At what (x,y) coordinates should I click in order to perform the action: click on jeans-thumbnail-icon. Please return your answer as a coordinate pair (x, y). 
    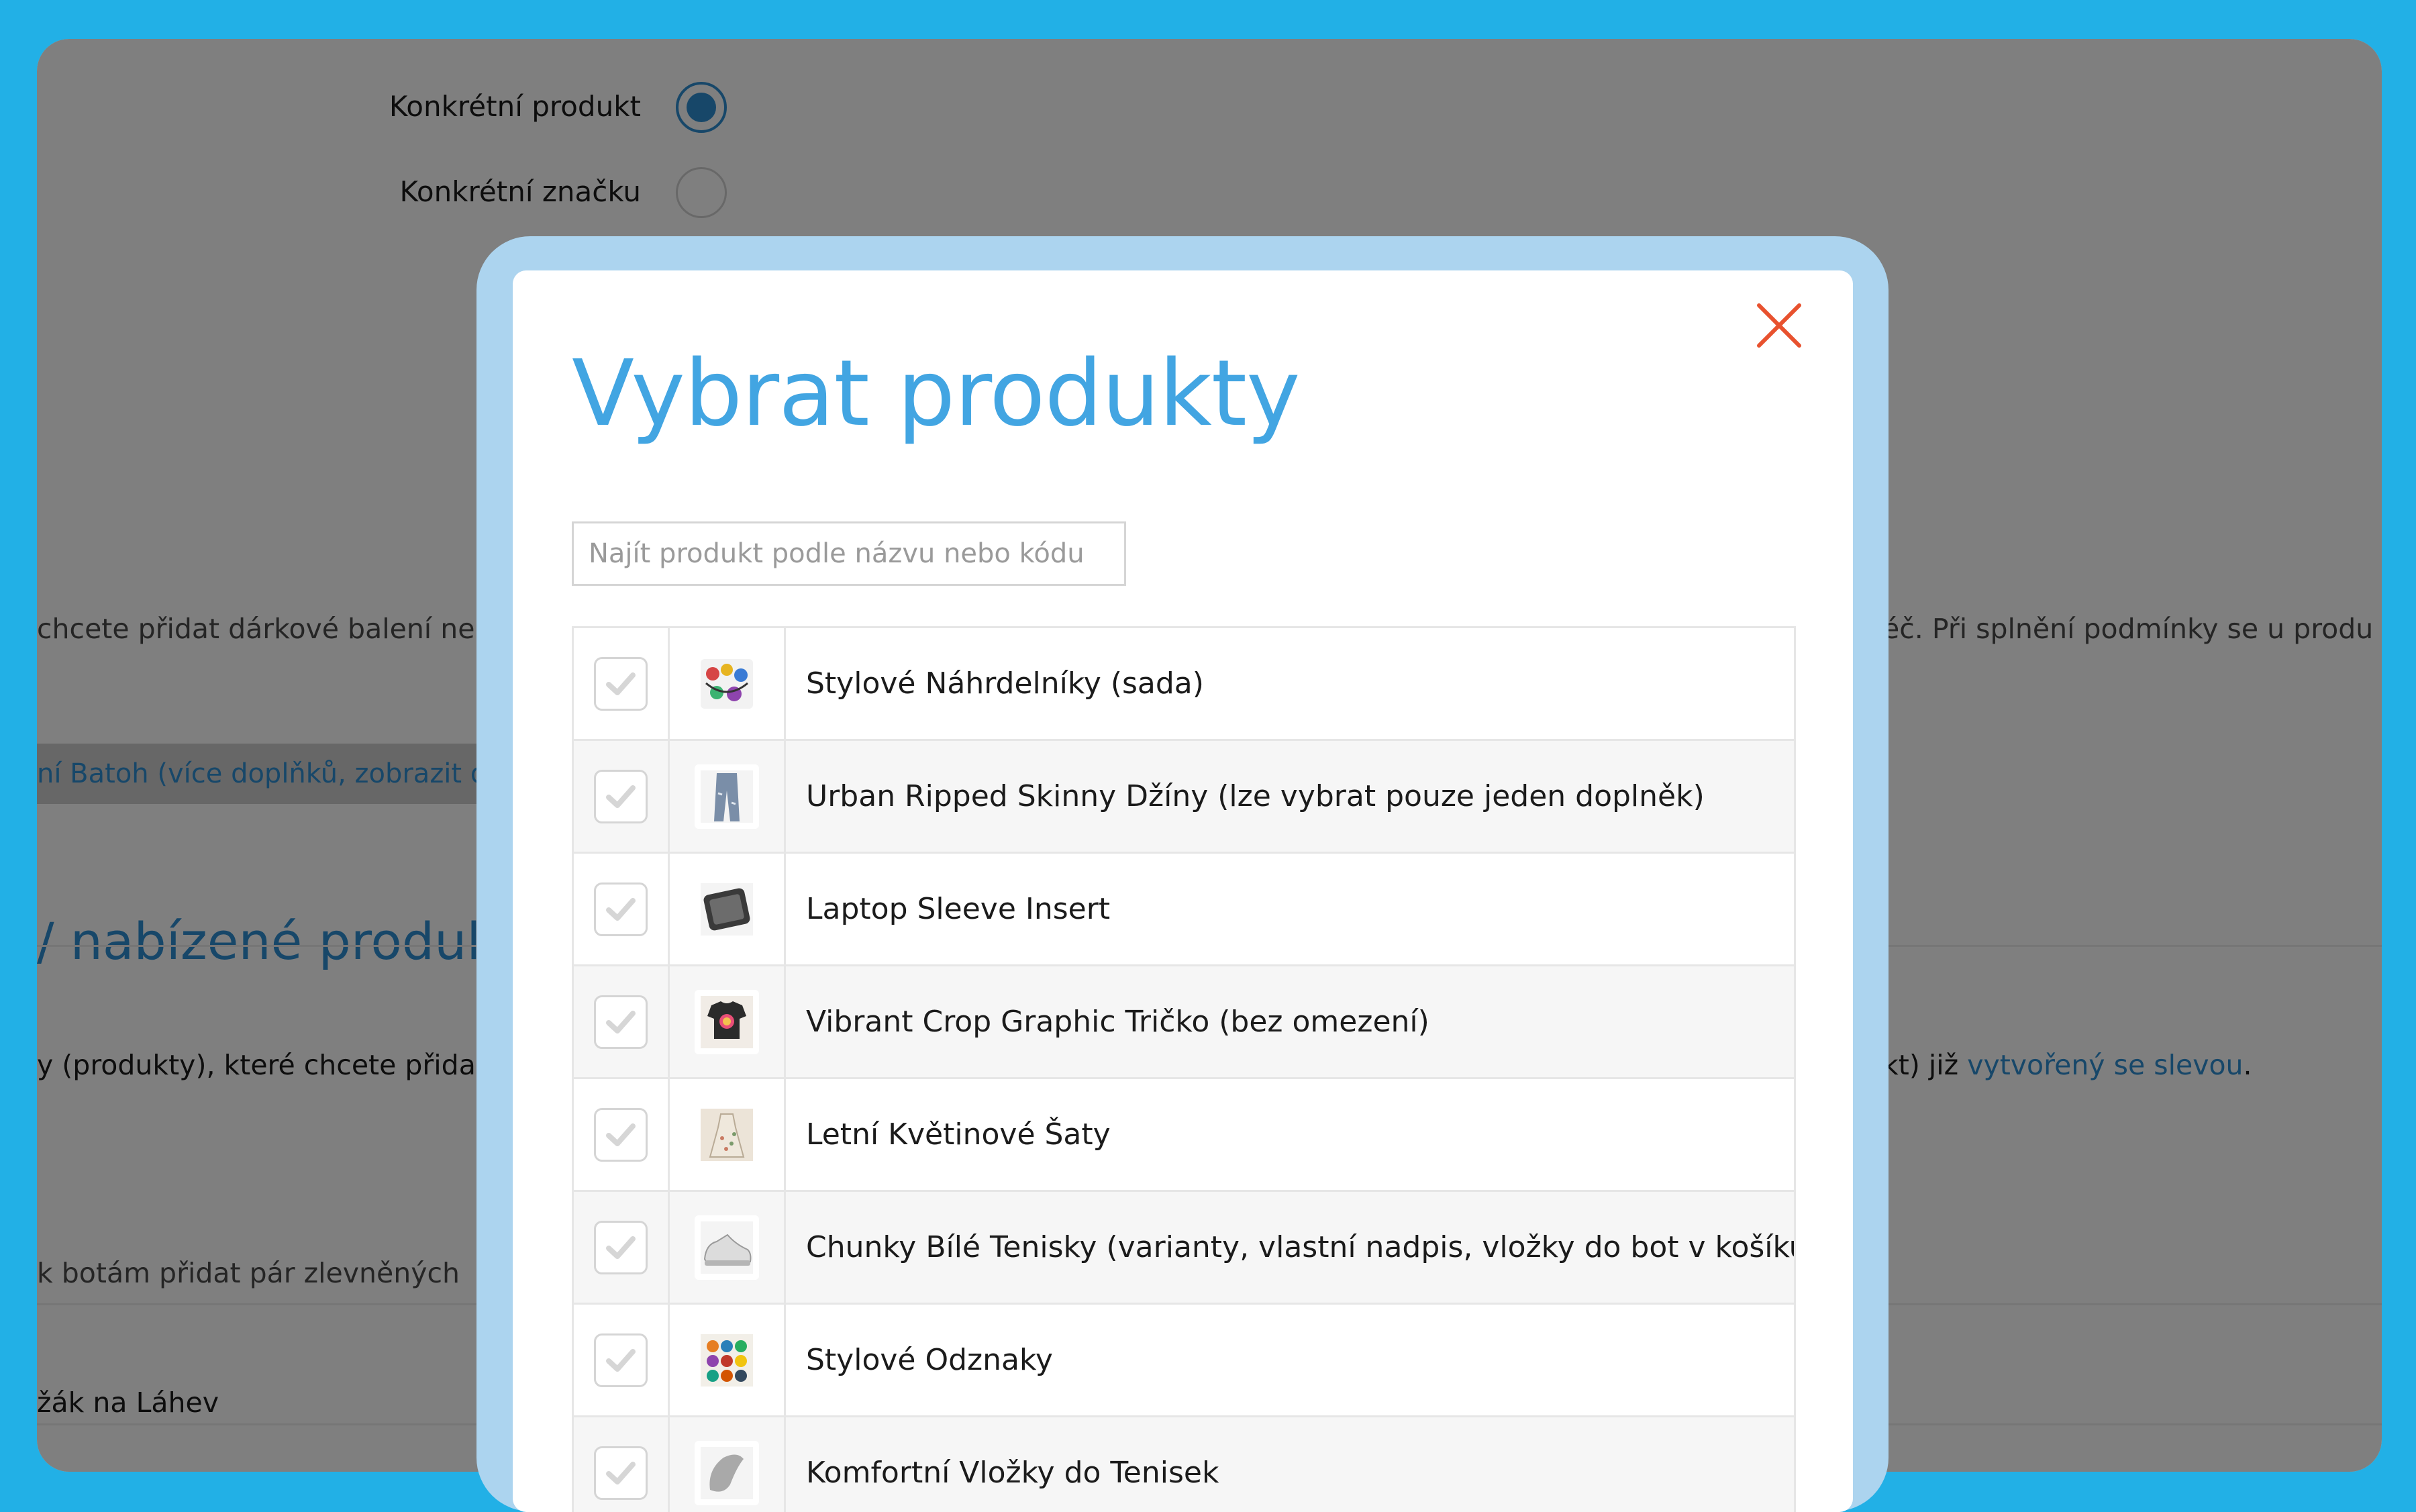
    Looking at the image, I should click on (727, 796).